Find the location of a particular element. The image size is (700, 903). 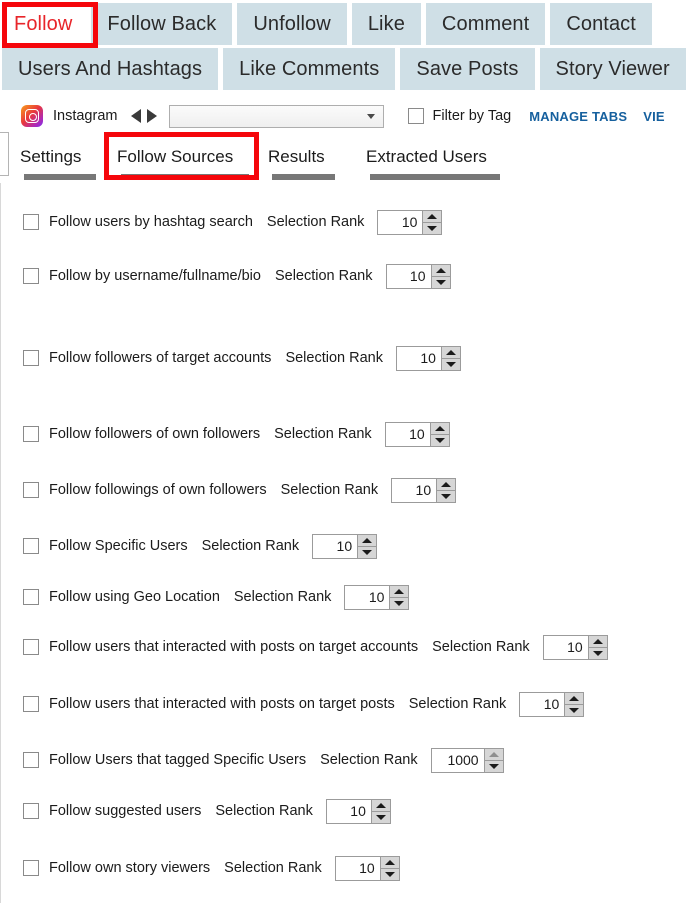

source-label: Follow by username/fullname/bio is located at coordinates (155, 276).